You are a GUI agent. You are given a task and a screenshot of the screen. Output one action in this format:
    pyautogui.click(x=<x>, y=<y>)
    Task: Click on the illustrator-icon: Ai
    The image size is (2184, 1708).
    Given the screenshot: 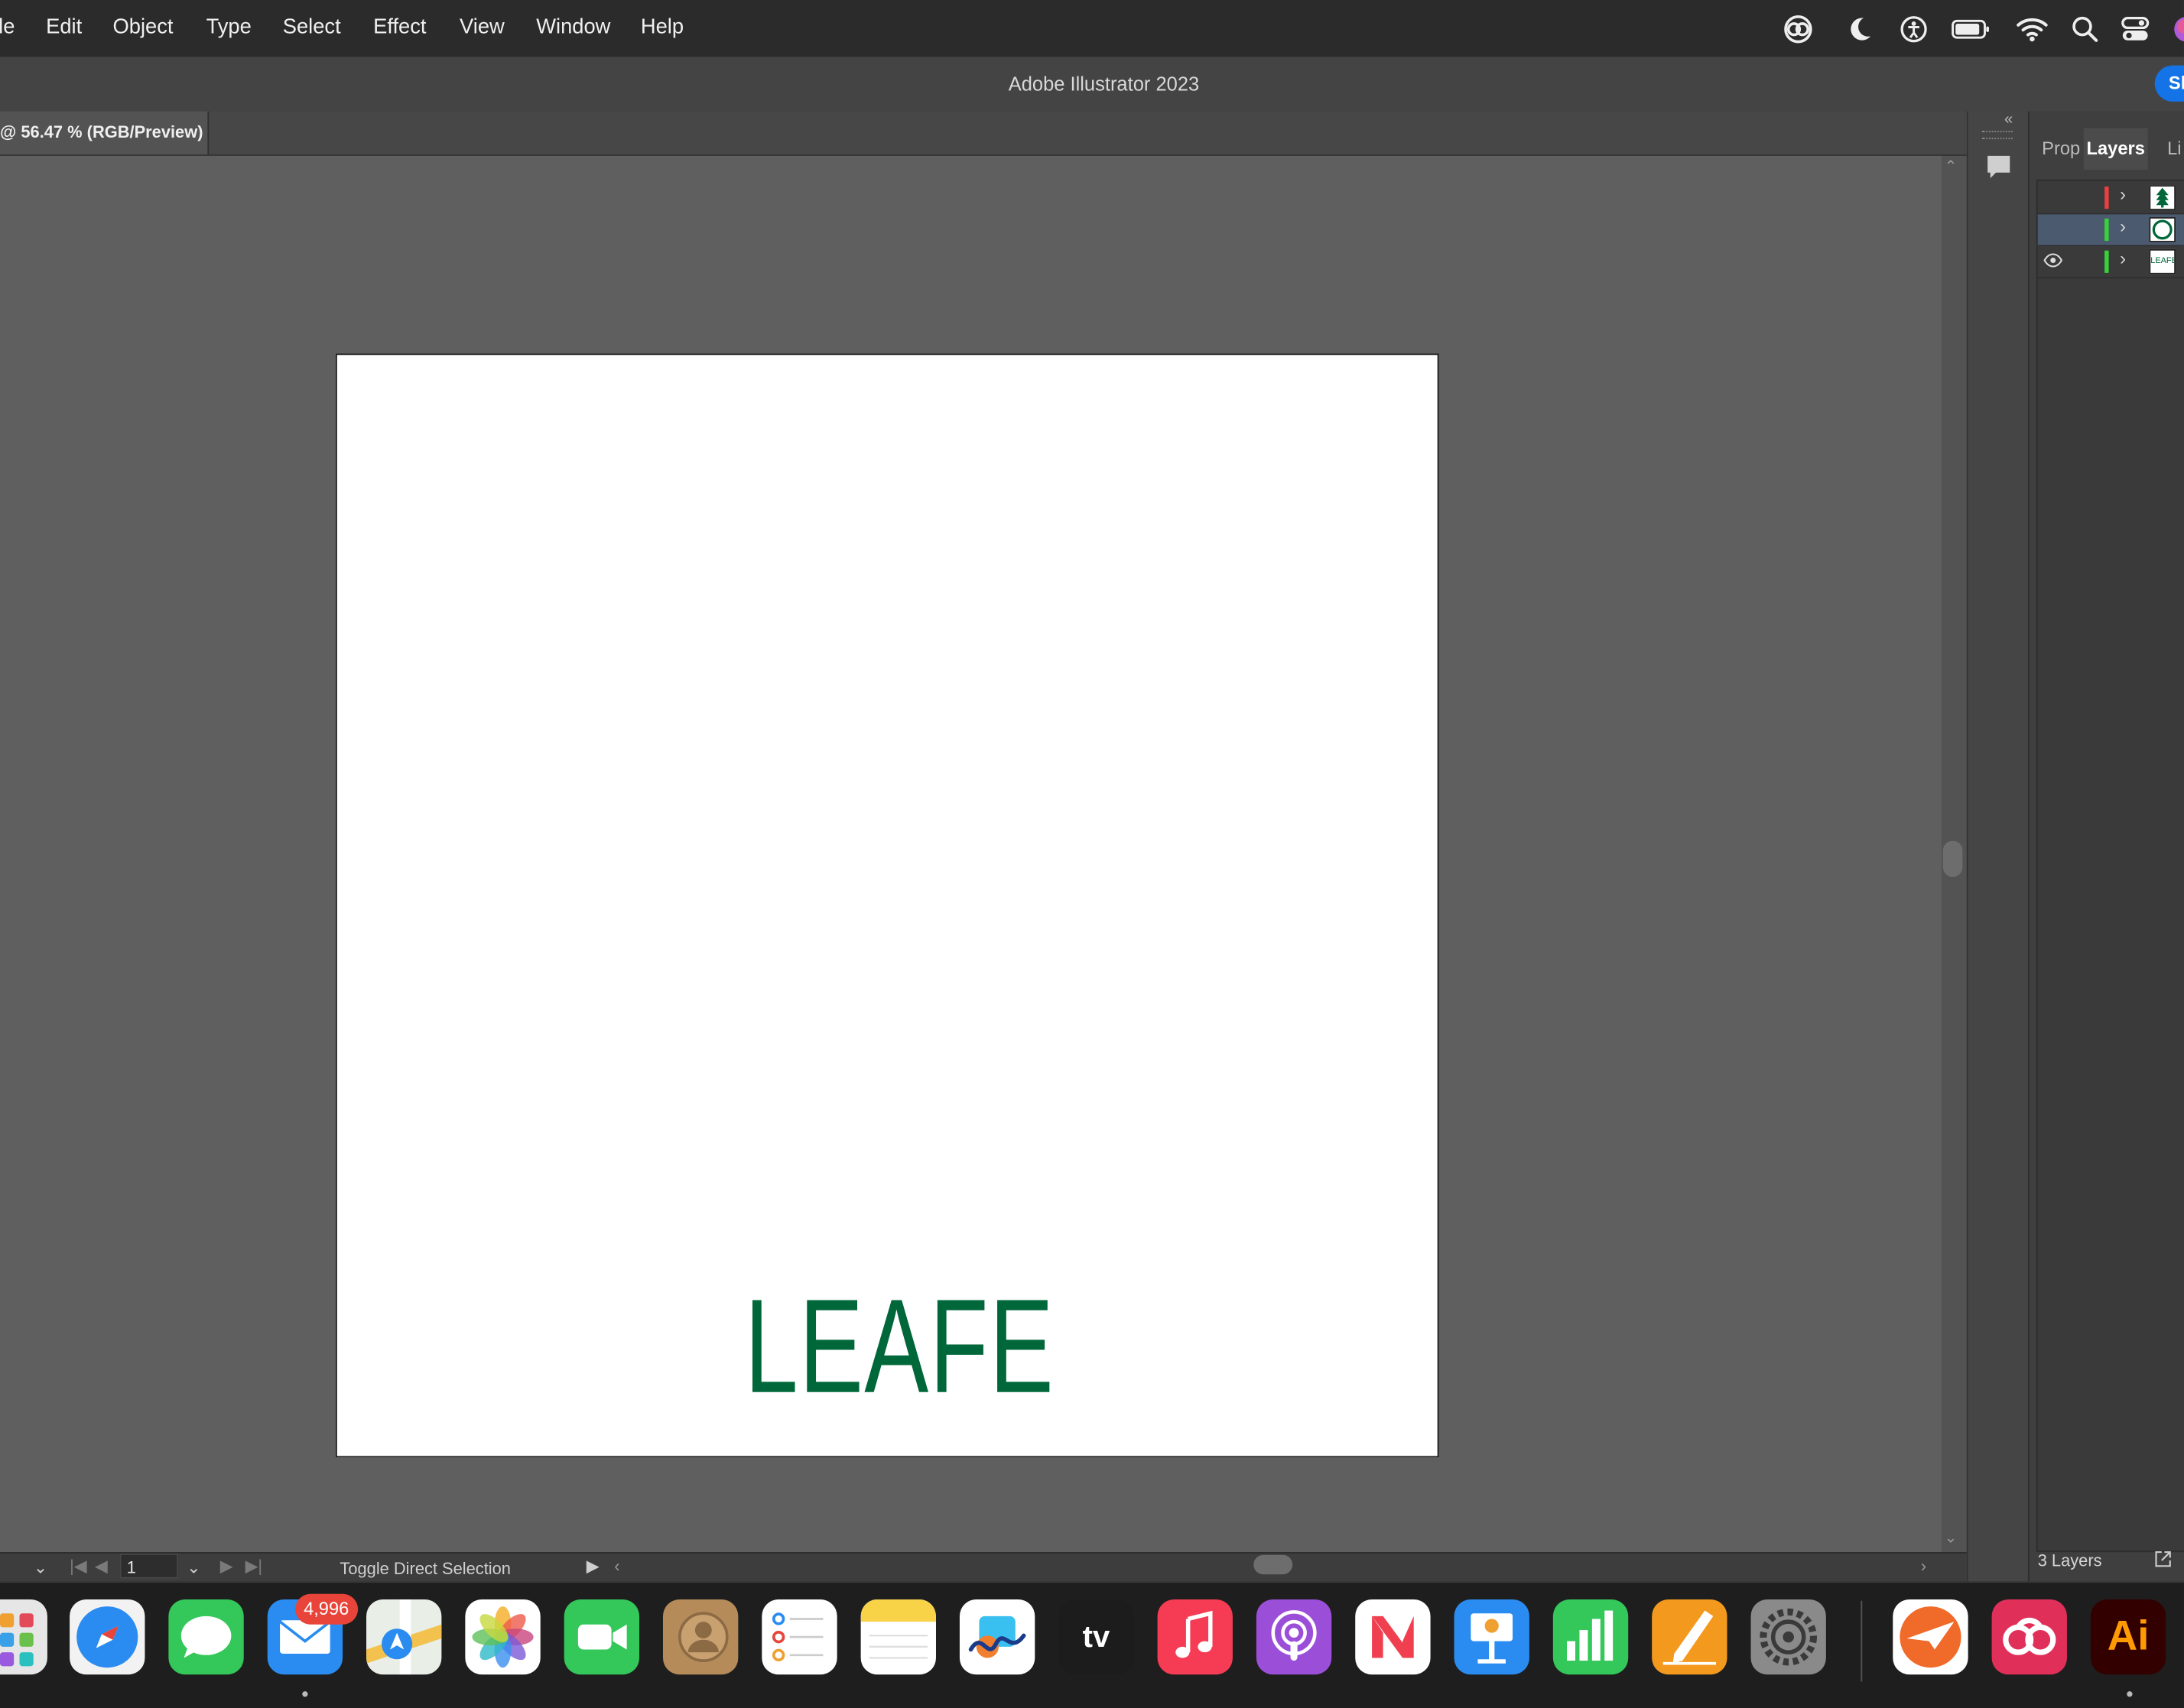 What is the action you would take?
    pyautogui.click(x=2128, y=1637)
    